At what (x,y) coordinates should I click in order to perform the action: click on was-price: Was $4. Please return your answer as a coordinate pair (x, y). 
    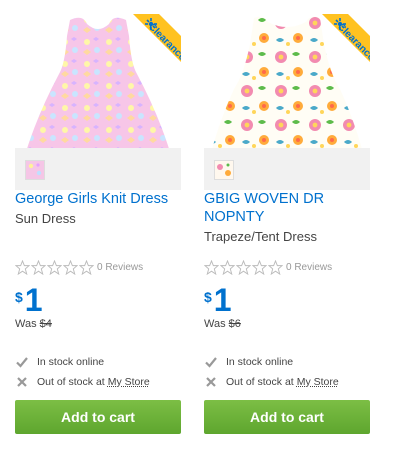
    Looking at the image, I should click on (33, 324).